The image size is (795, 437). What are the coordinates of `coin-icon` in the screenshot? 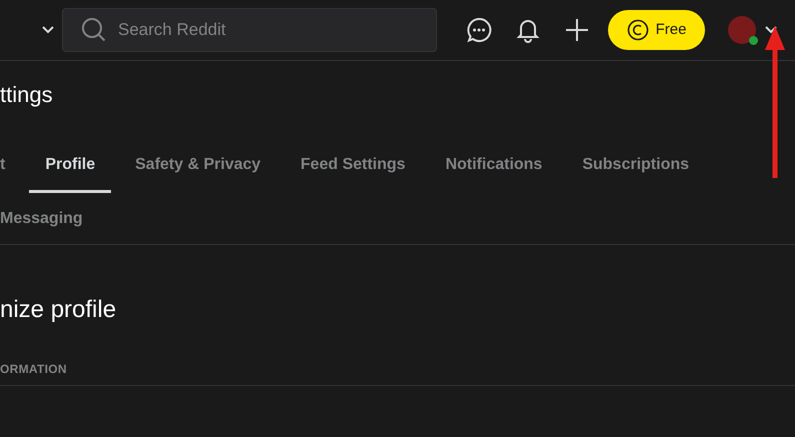 It's located at (637, 30).